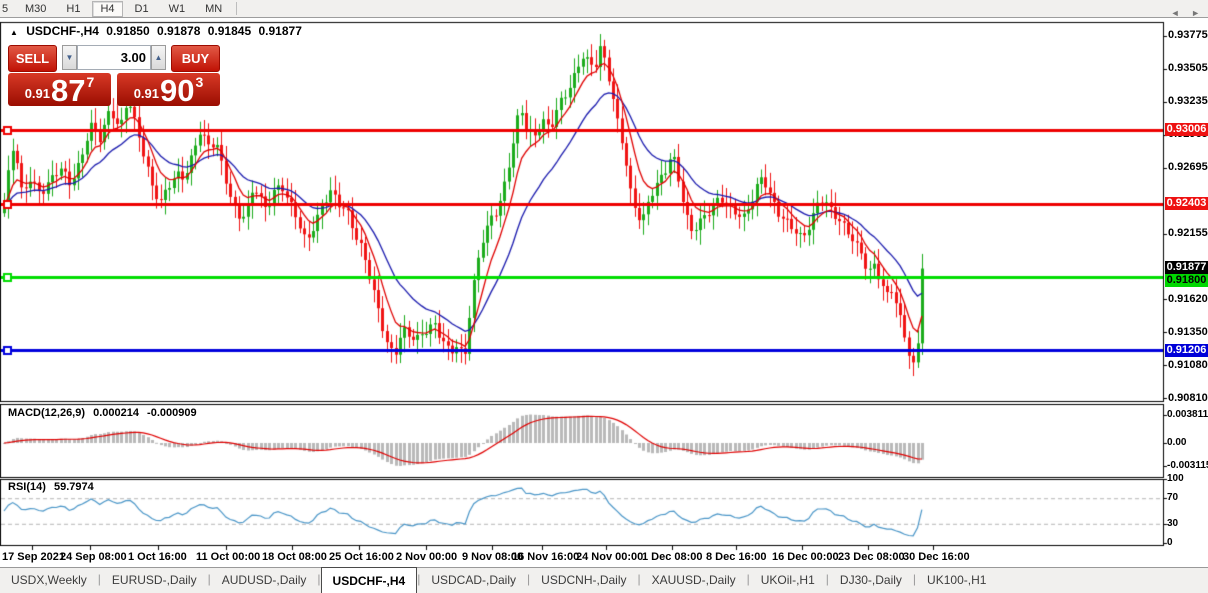 The width and height of the screenshot is (1208, 593). What do you see at coordinates (1188, 101) in the screenshot?
I see `price-tick-label: 0.93235` at bounding box center [1188, 101].